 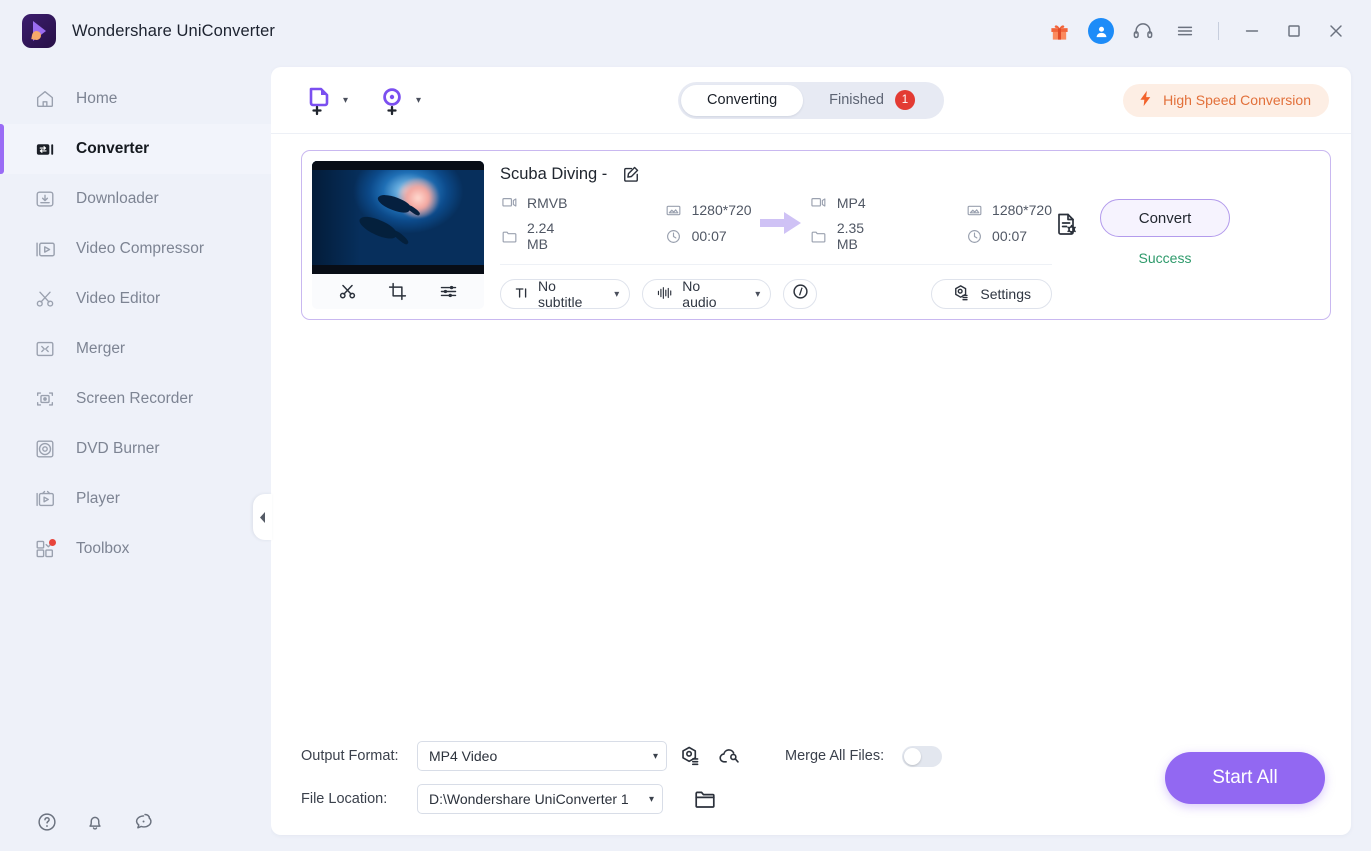 What do you see at coordinates (856, 100) in the screenshot?
I see `tab-label: Finished` at bounding box center [856, 100].